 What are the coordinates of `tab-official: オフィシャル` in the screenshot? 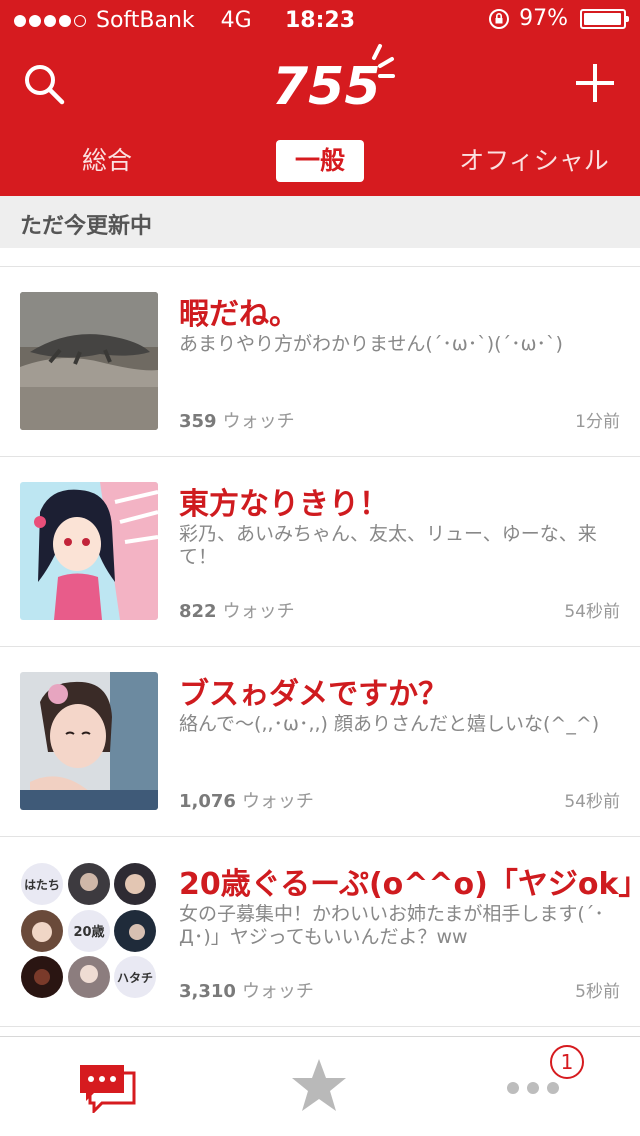 It's located at (534, 161).